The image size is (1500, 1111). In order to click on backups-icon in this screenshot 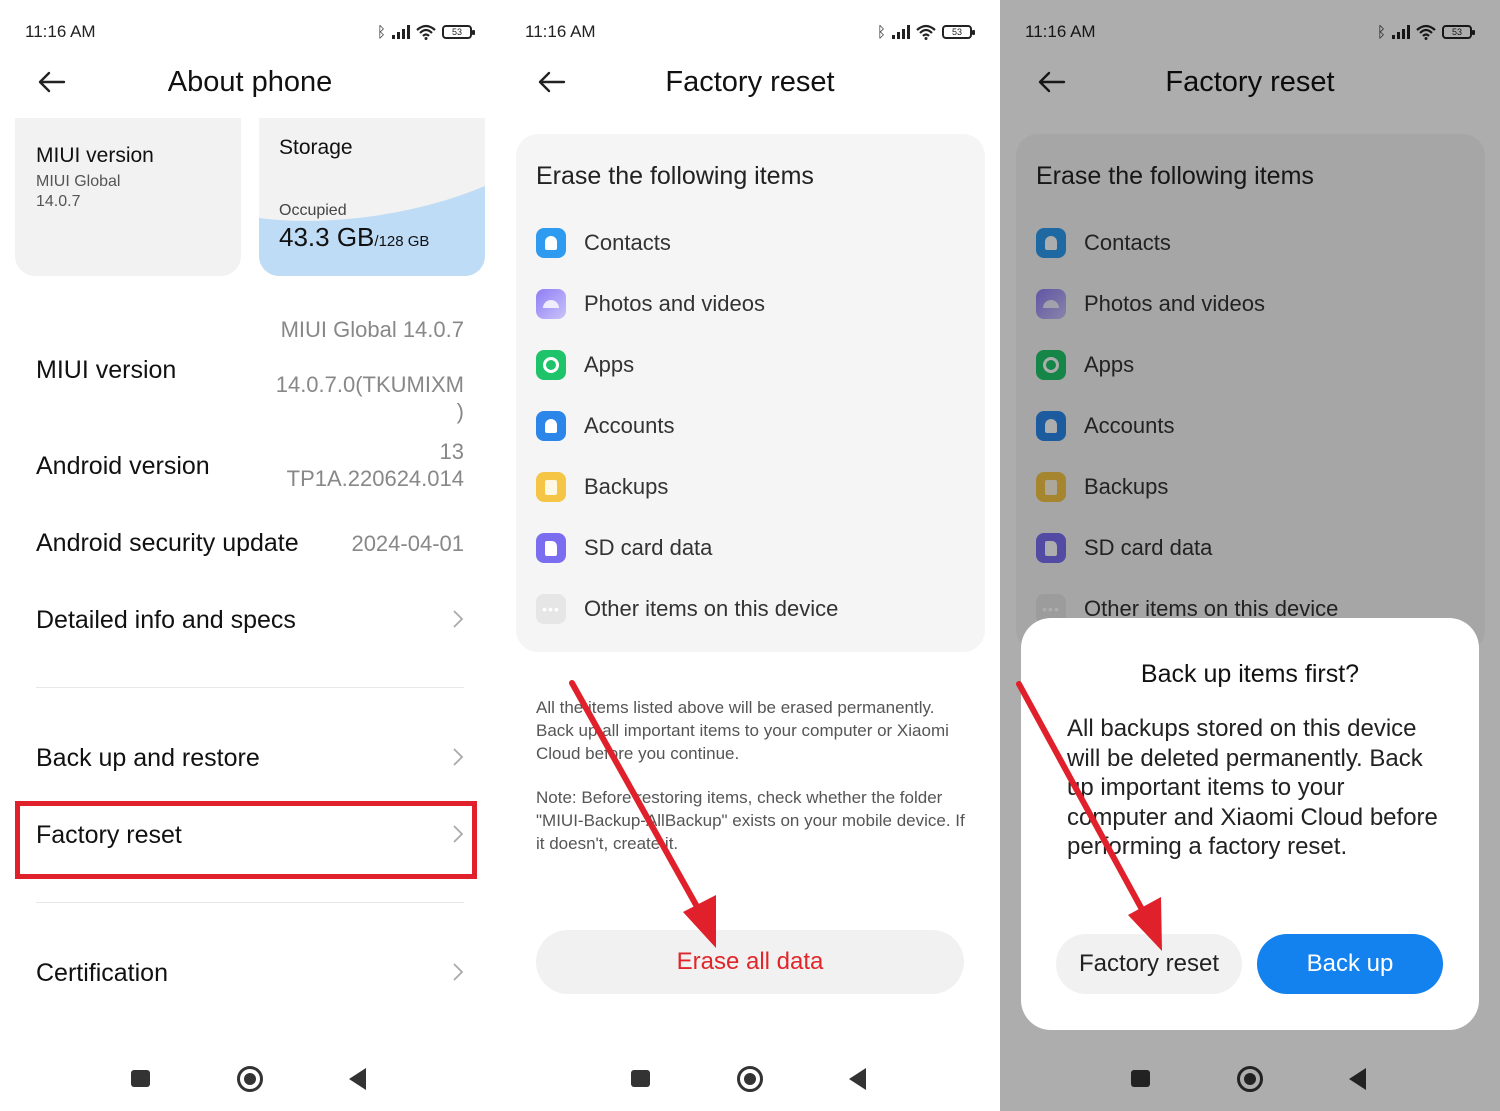, I will do `click(551, 487)`.